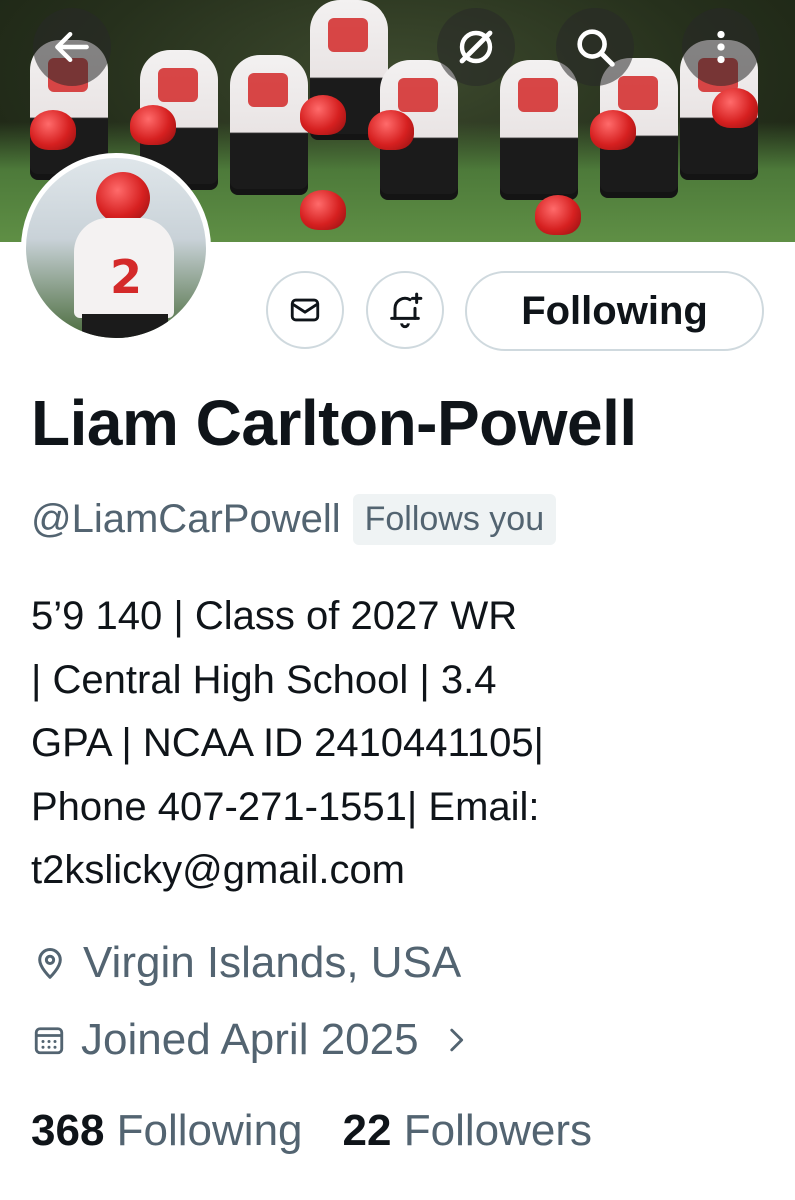 This screenshot has width=795, height=1200. What do you see at coordinates (50, 963) in the screenshot?
I see `location-pin-icon` at bounding box center [50, 963].